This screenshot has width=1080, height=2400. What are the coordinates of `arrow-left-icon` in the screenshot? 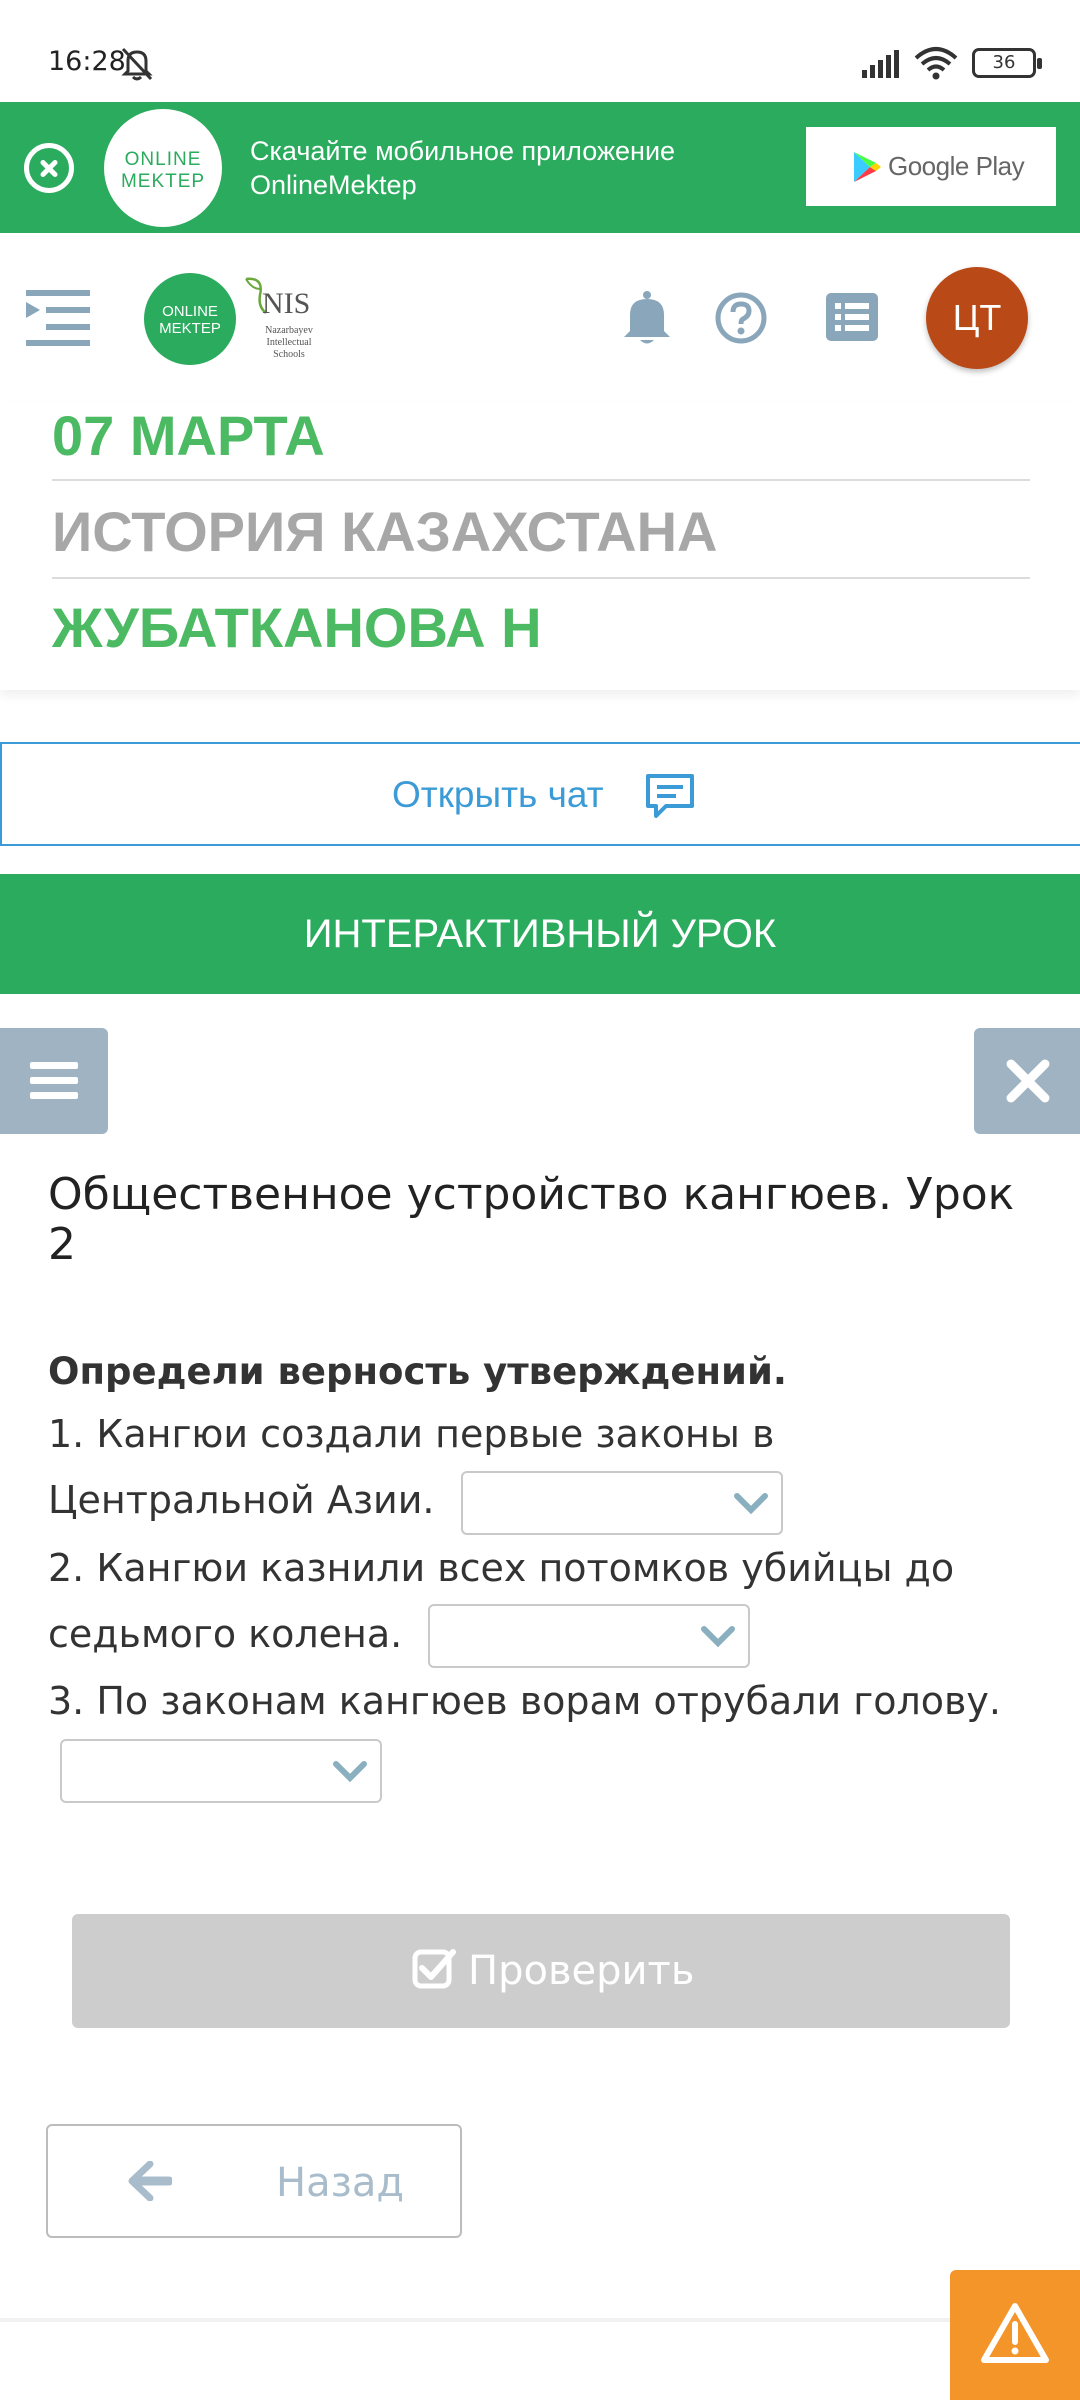 It's located at (150, 2181).